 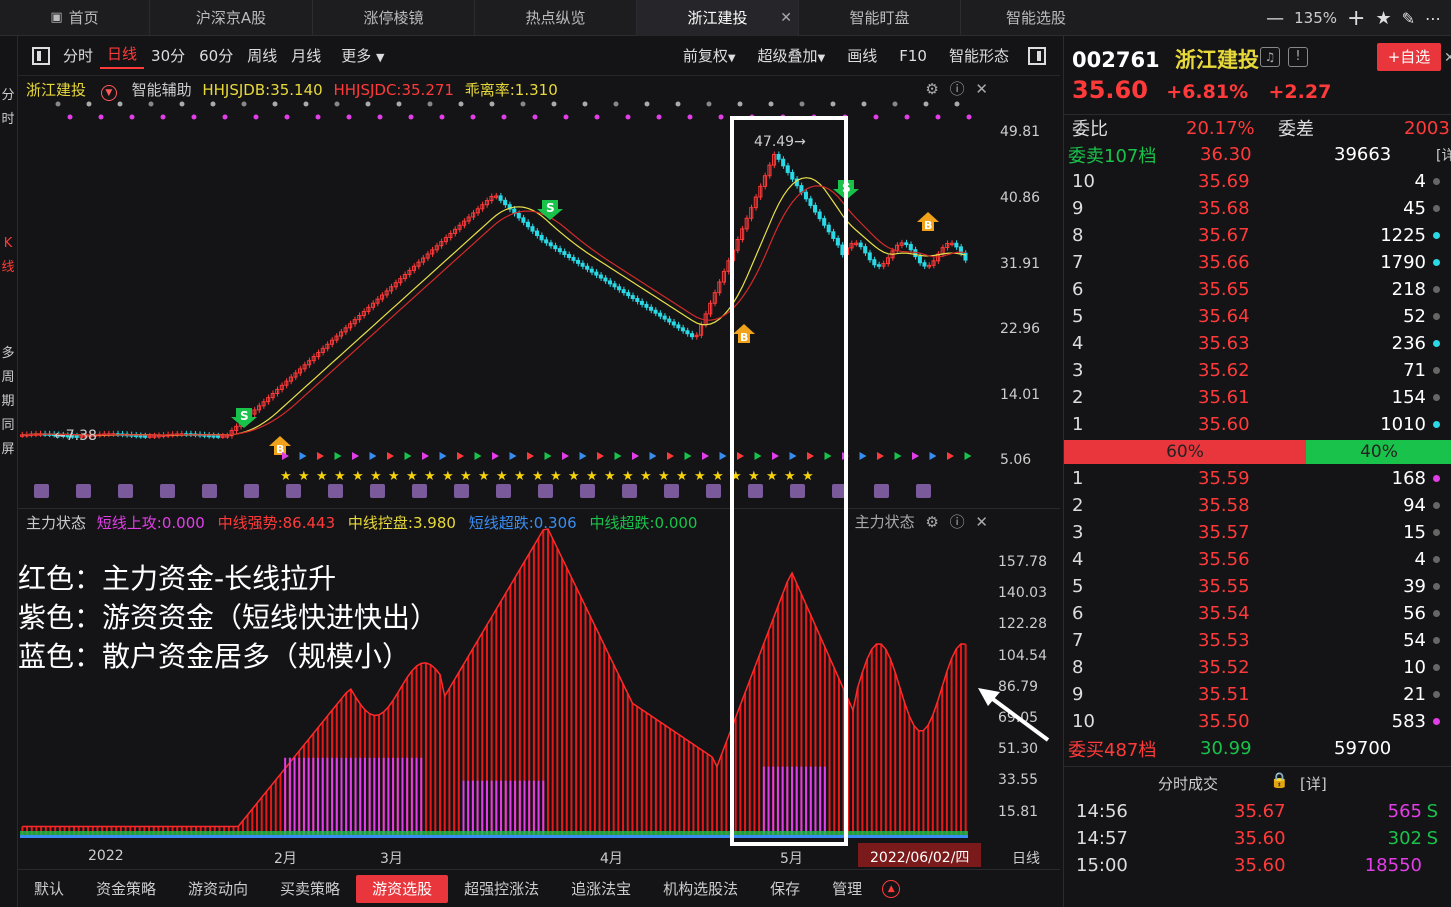 What do you see at coordinates (1257, 181) in the screenshot?
I see `ask-row: 10 35.69 4` at bounding box center [1257, 181].